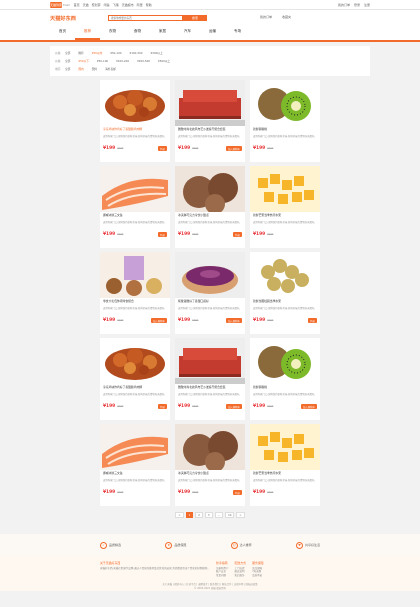  Describe the element at coordinates (344, 5) in the screenshot. I see `top-right-link: 我的订单` at that location.